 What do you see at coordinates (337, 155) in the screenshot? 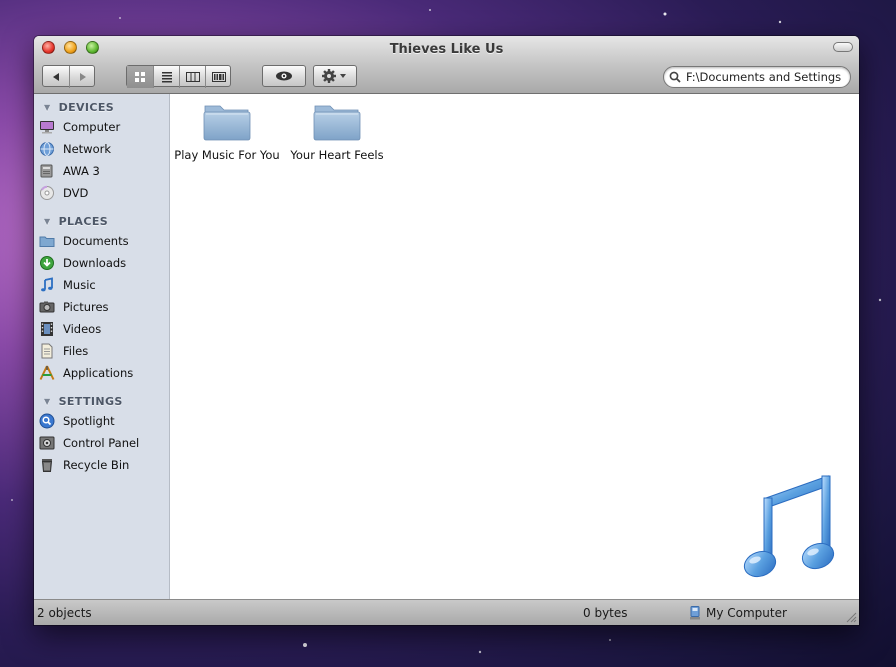
I see `folder-label: Your Heart Feels` at bounding box center [337, 155].